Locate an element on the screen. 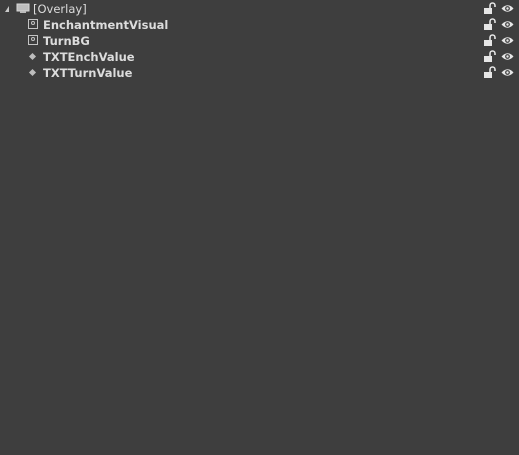 The width and height of the screenshot is (519, 455). tree-item-label: TXTEnchValue is located at coordinates (89, 57).